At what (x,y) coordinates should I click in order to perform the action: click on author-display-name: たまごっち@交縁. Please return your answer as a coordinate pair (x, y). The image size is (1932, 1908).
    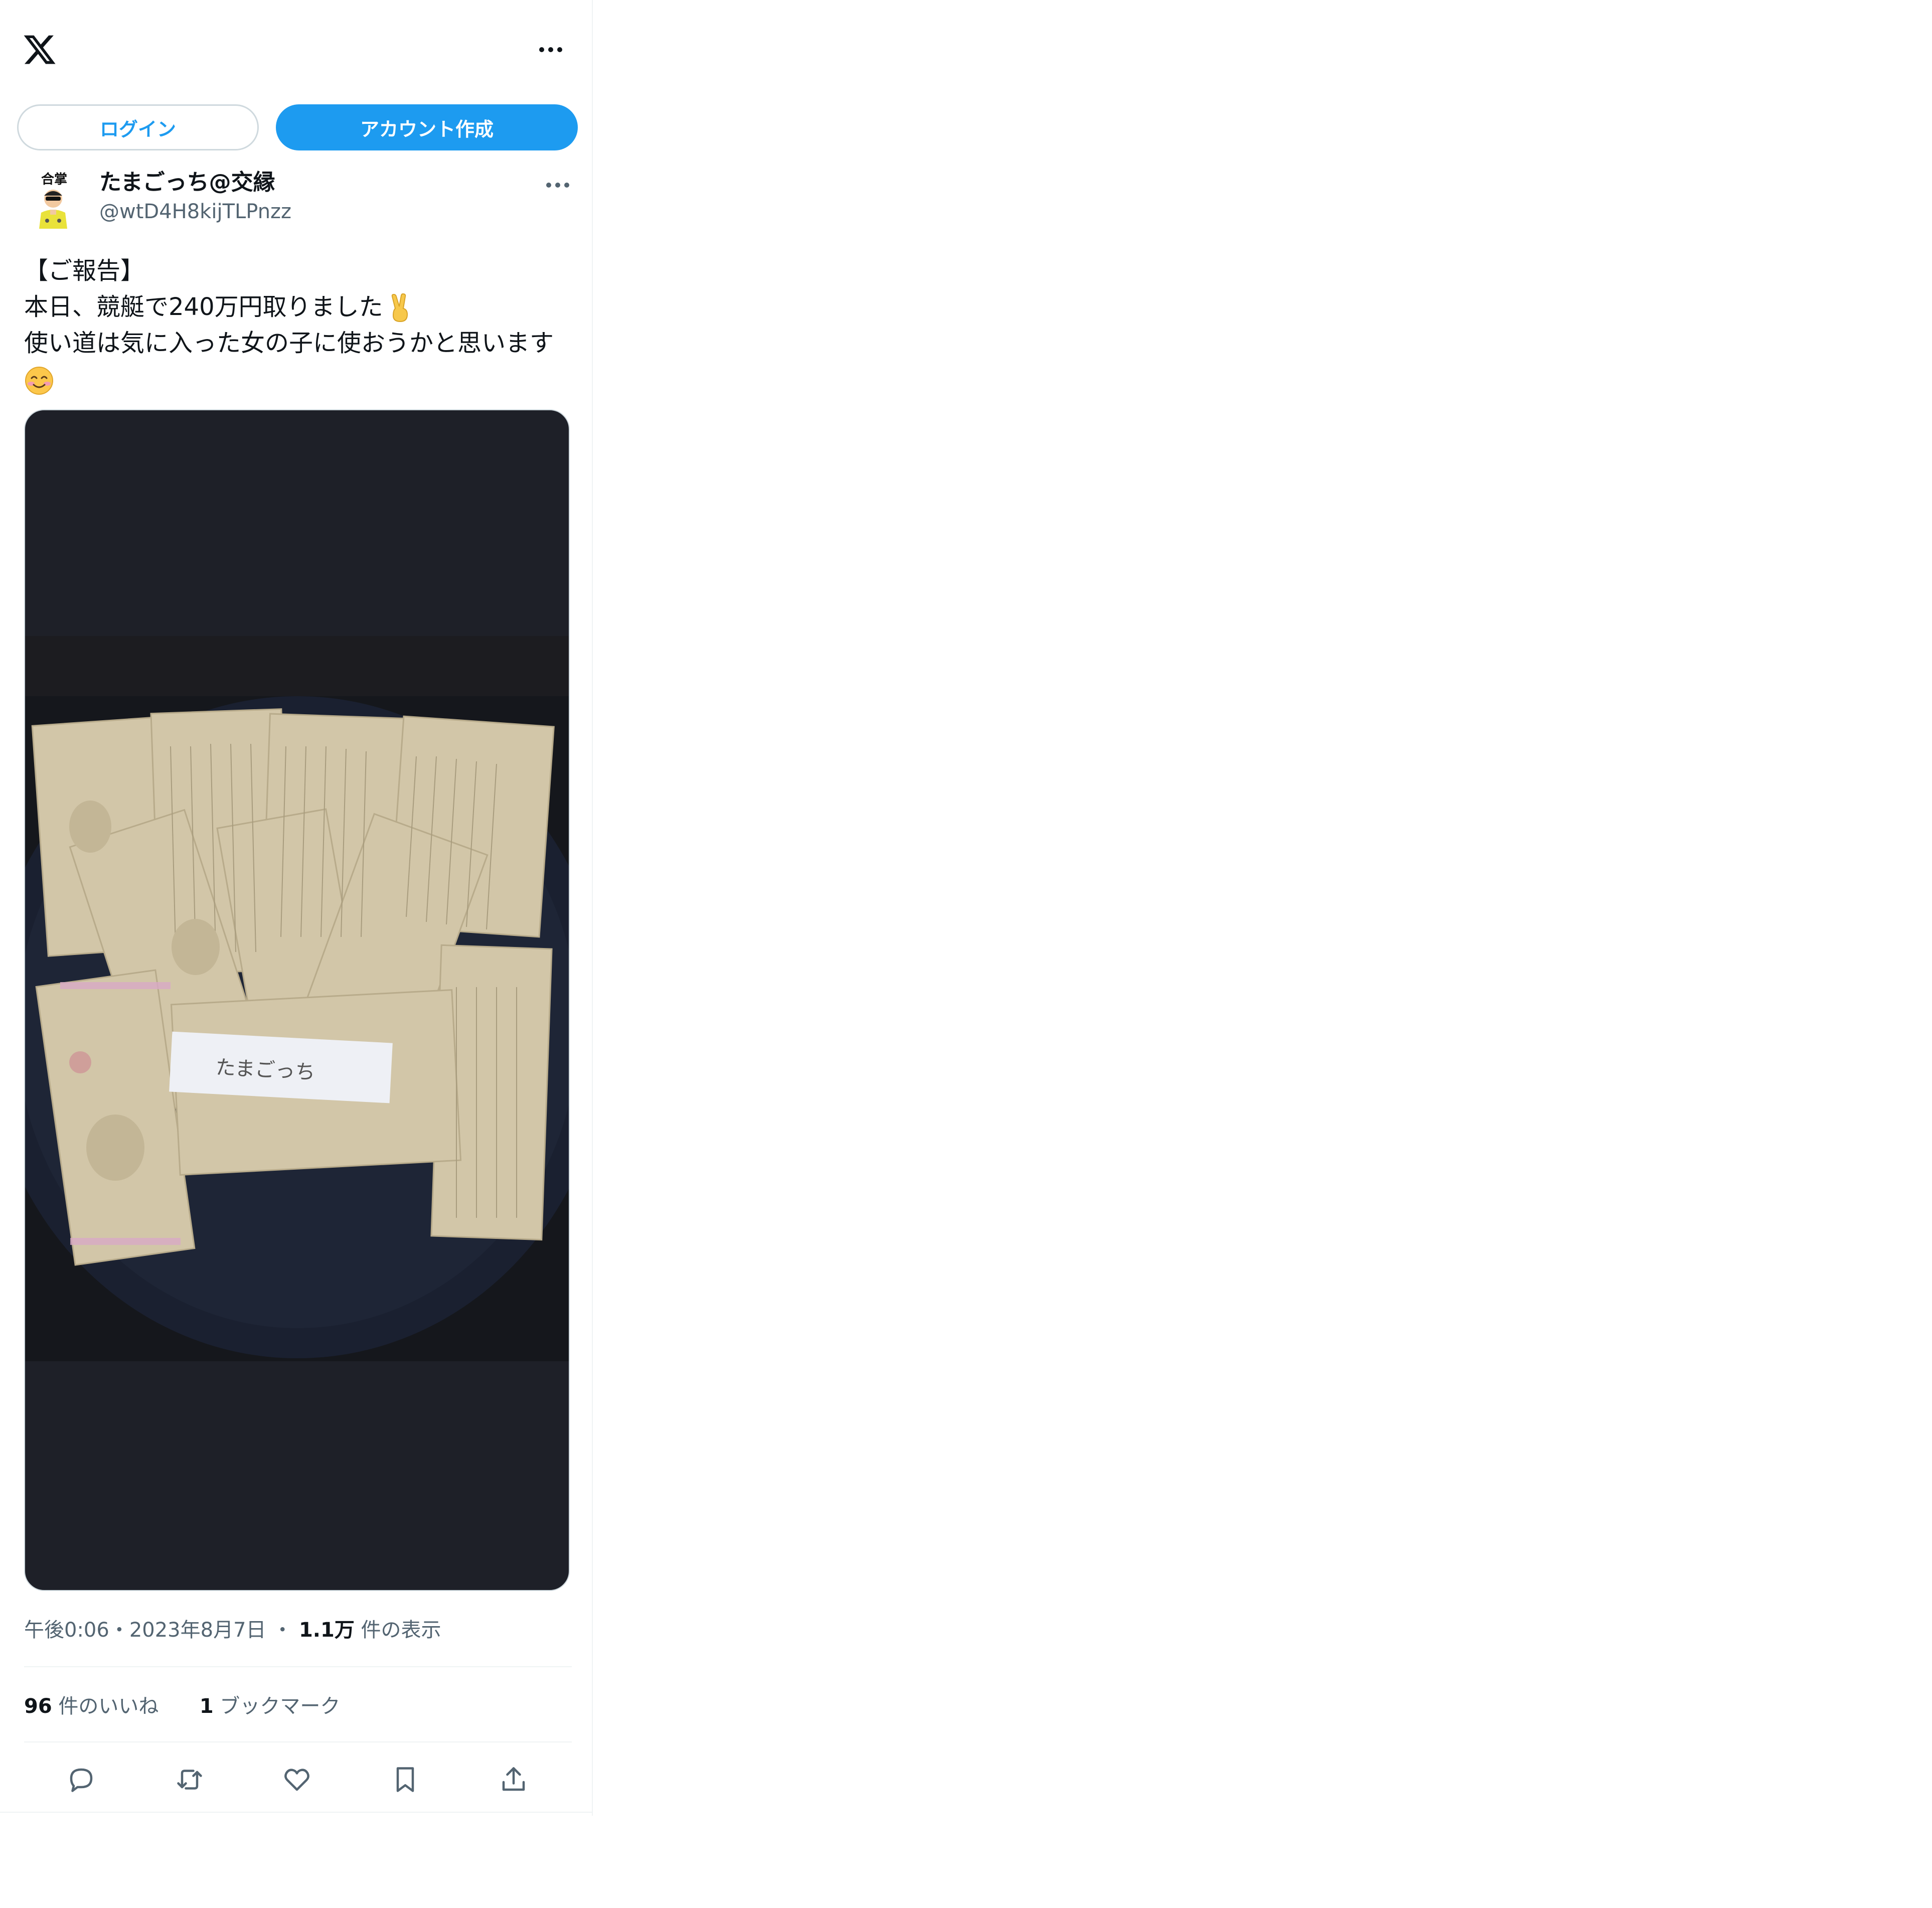
    Looking at the image, I should click on (187, 183).